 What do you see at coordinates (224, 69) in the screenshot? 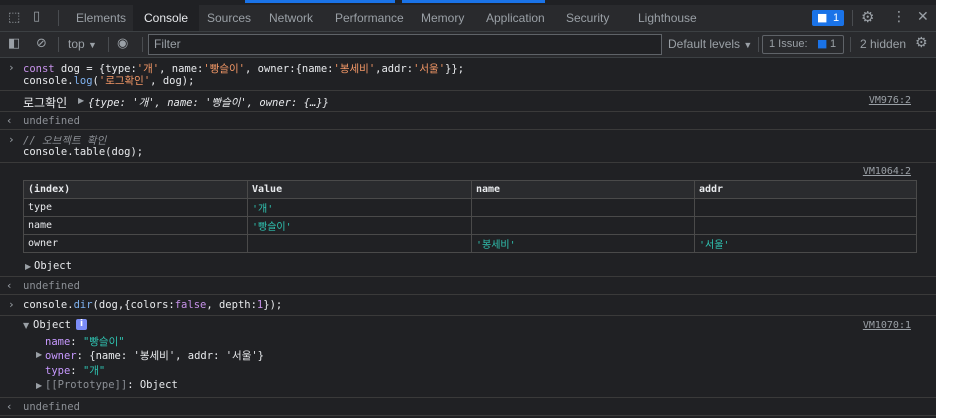
I see `code-token: '빵슬이'` at bounding box center [224, 69].